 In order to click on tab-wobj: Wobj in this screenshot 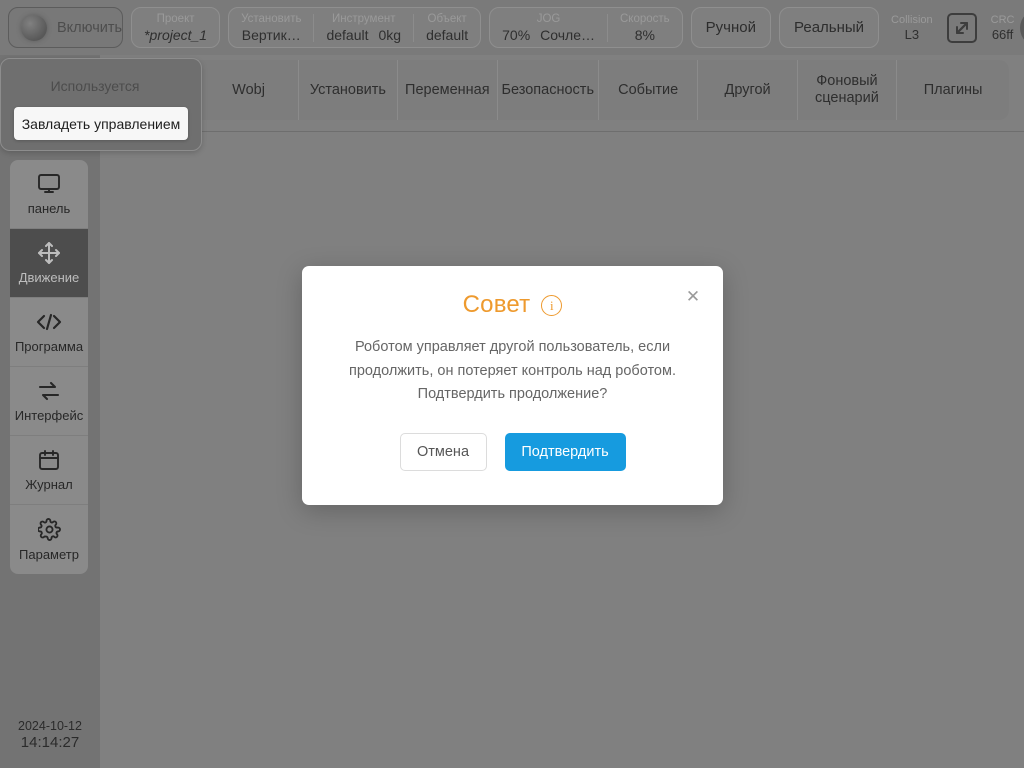, I will do `click(249, 90)`.